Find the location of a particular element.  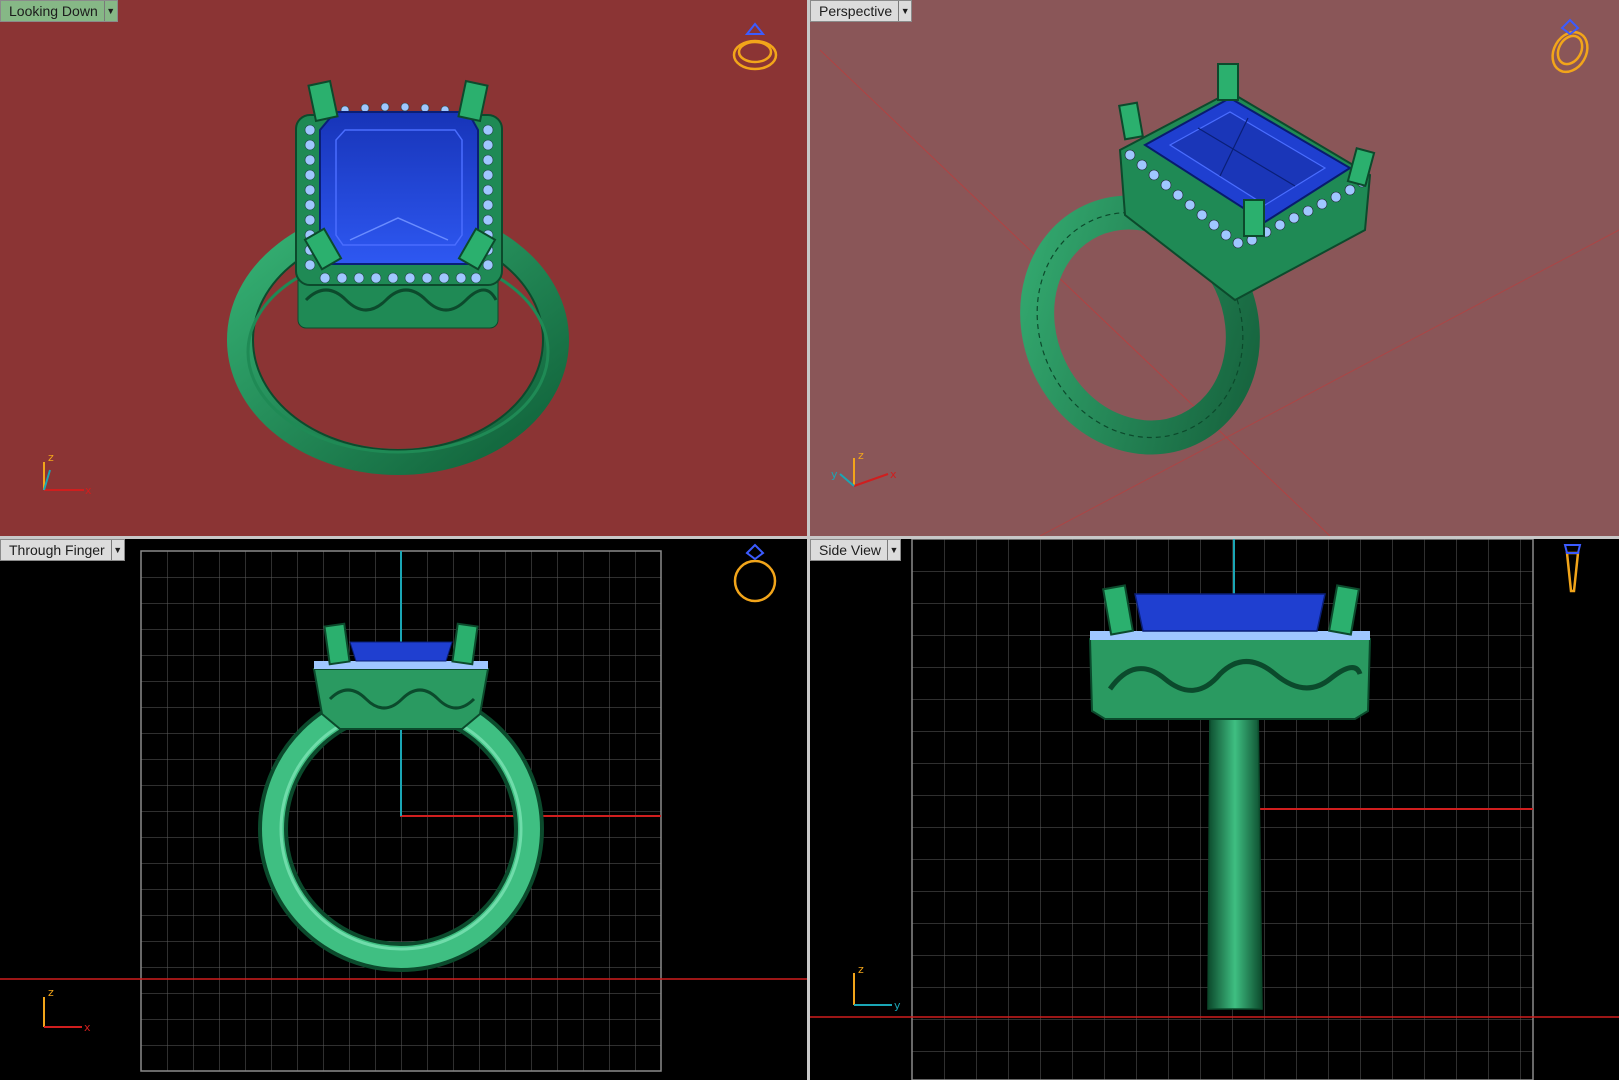

viewport-tab-side-view: Side View ▼ is located at coordinates (856, 550).